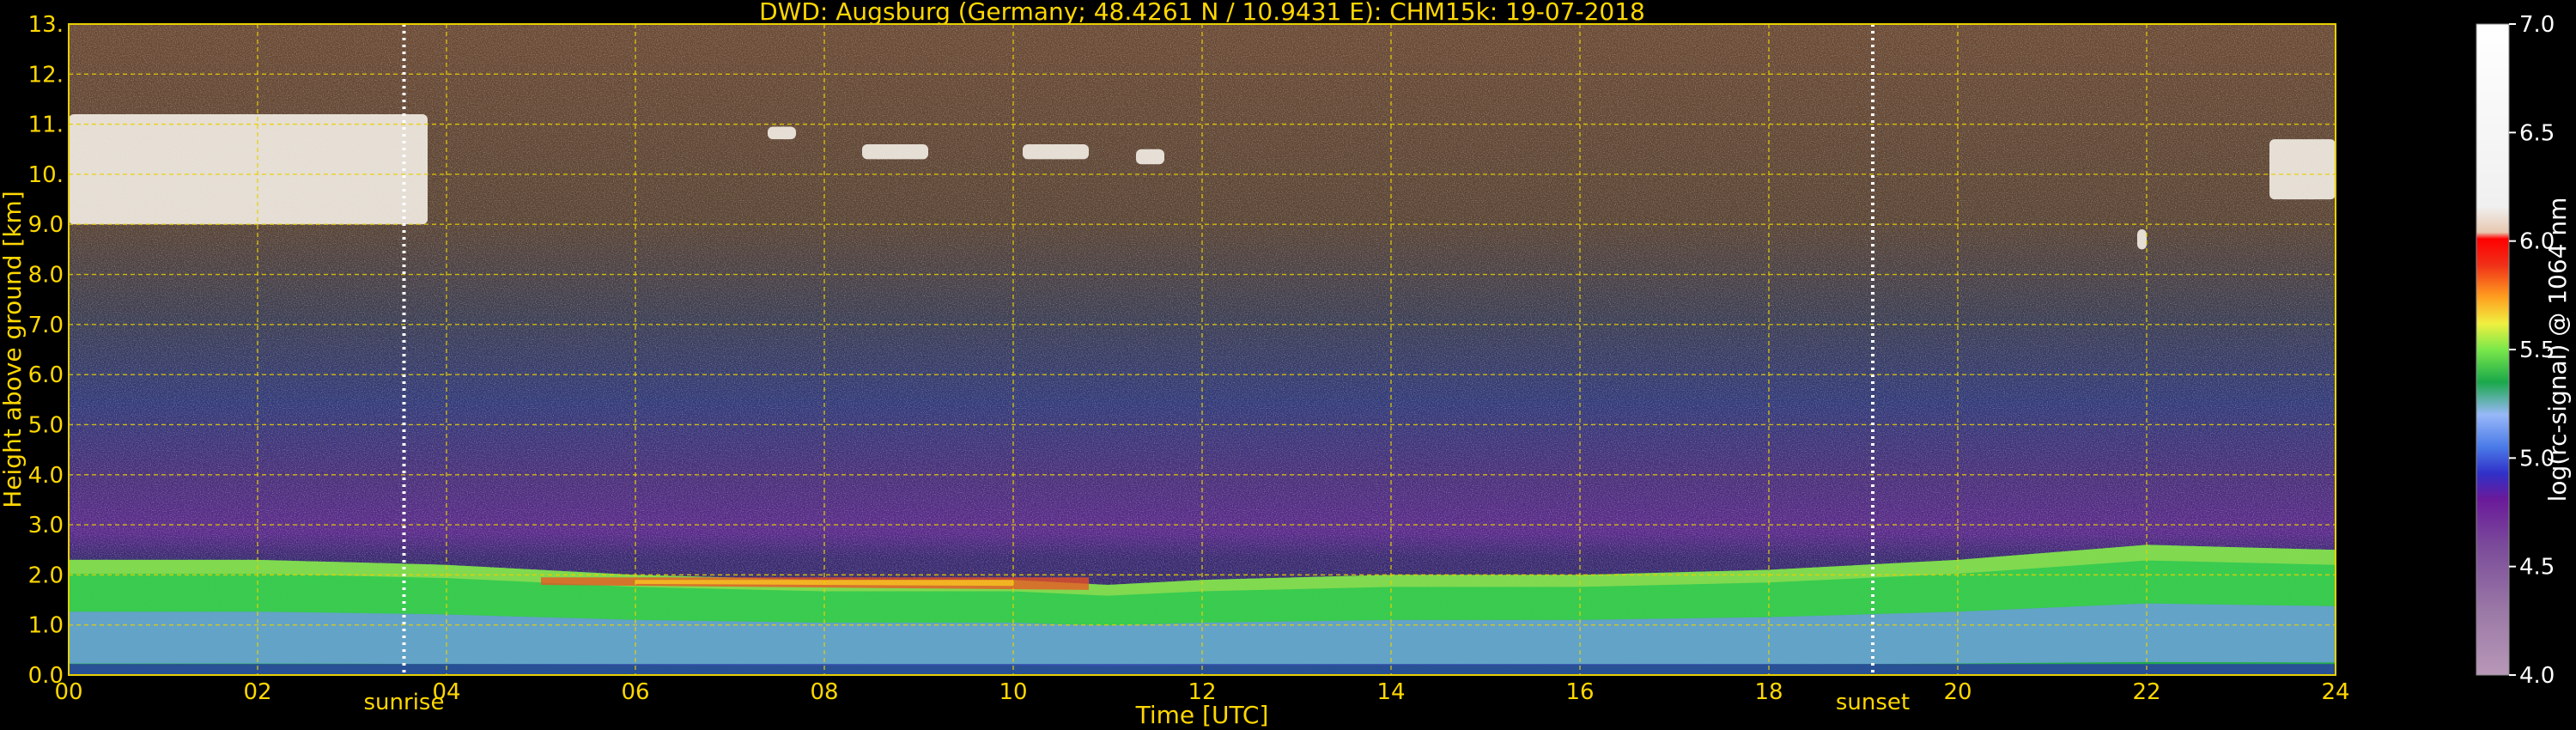 The height and width of the screenshot is (730, 2576). Describe the element at coordinates (1873, 702) in the screenshot. I see `sunset-label: sunset` at that location.